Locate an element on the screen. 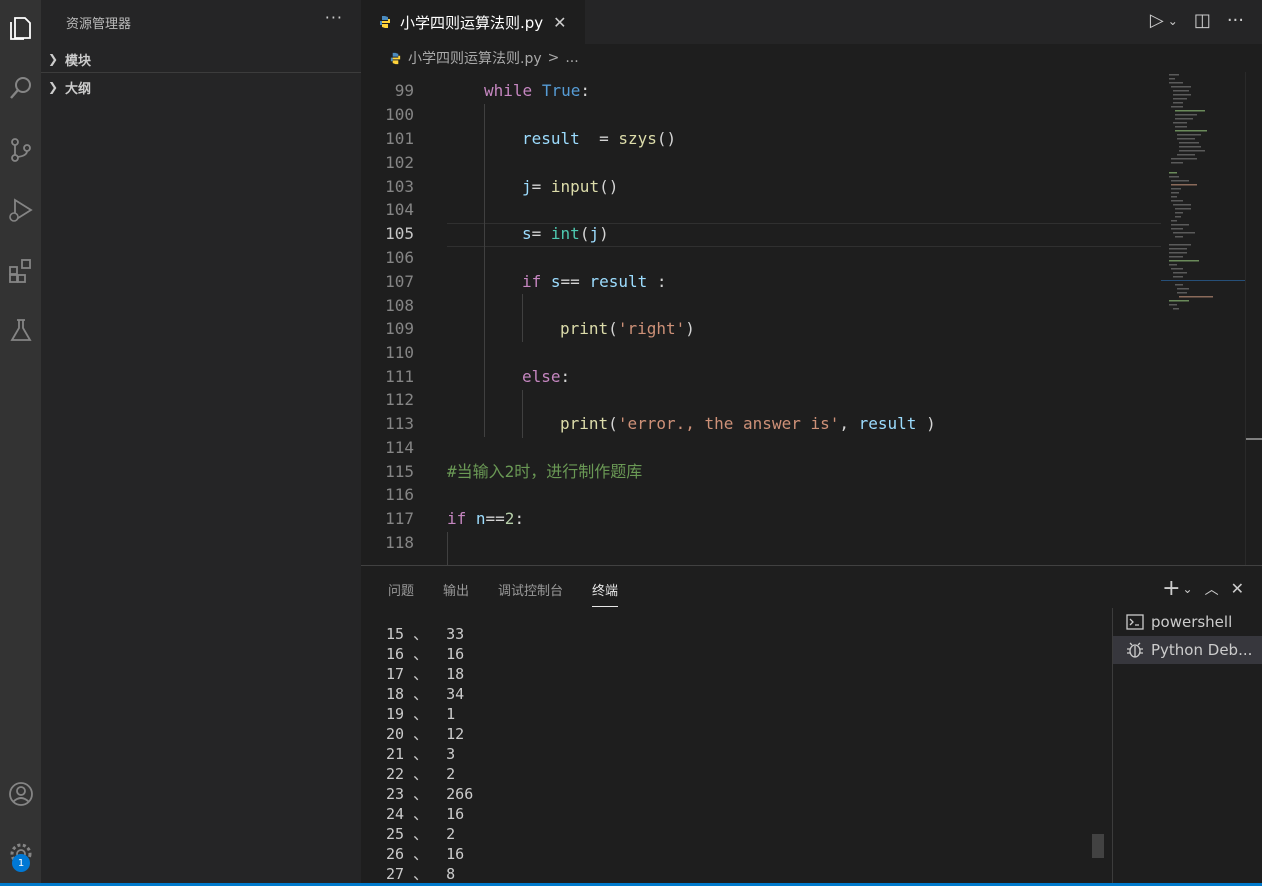  terminal-line: 27 、 8 is located at coordinates (421, 874).